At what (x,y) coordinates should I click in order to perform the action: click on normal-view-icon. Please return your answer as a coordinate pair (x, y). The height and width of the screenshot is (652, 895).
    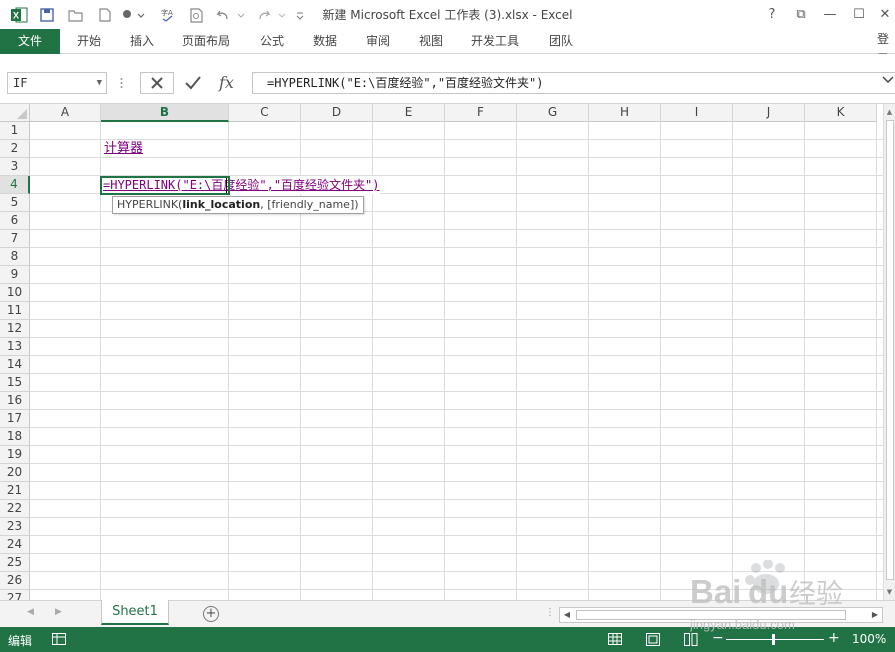
    Looking at the image, I should click on (615, 639).